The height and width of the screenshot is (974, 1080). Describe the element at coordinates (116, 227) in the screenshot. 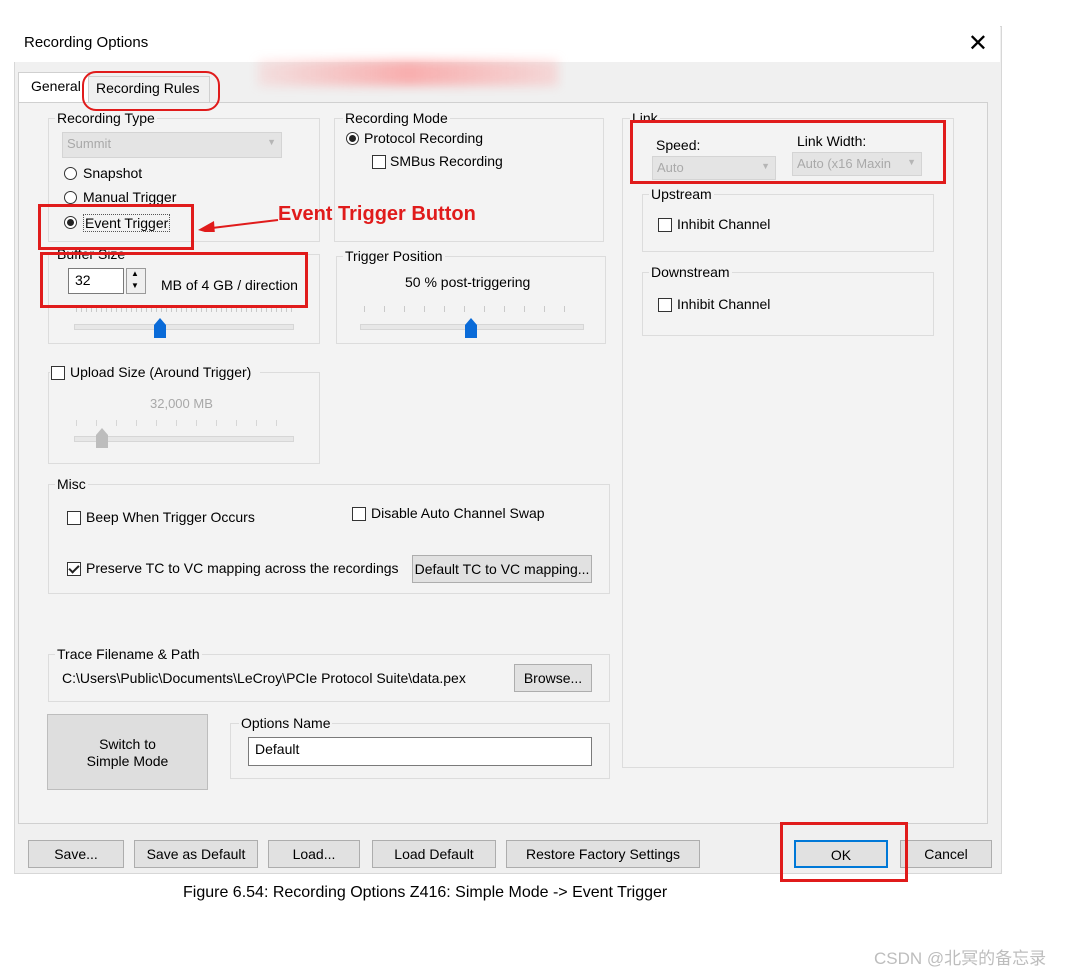

I see `highlight-event-trigger` at that location.